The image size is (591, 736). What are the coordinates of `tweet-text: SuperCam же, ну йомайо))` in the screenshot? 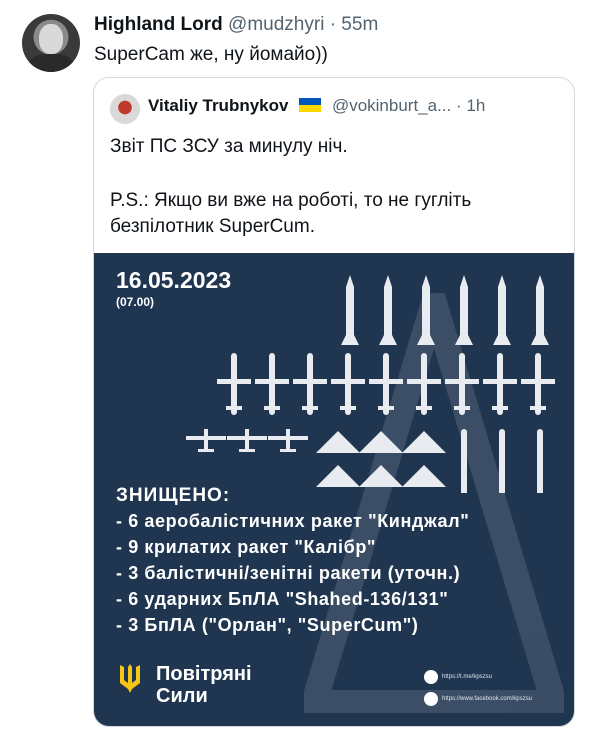 It's located at (211, 54).